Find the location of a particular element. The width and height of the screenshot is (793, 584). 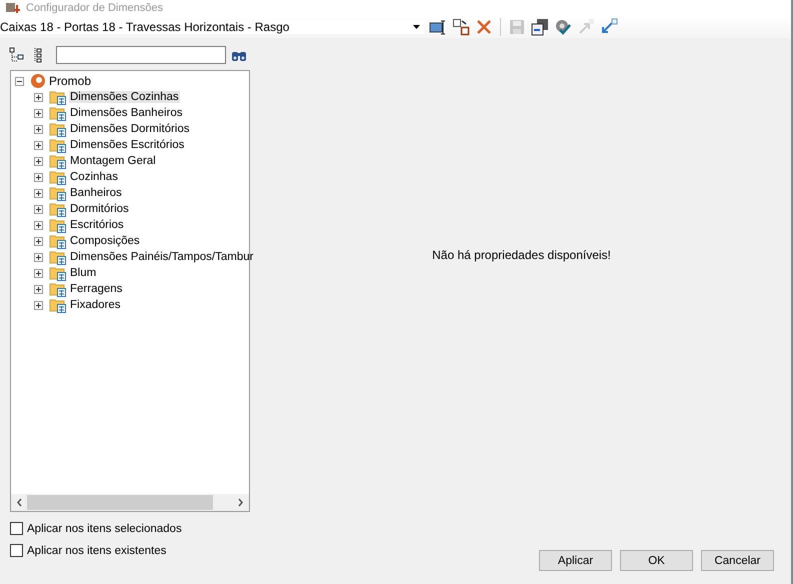

replace-icon is located at coordinates (461, 27).